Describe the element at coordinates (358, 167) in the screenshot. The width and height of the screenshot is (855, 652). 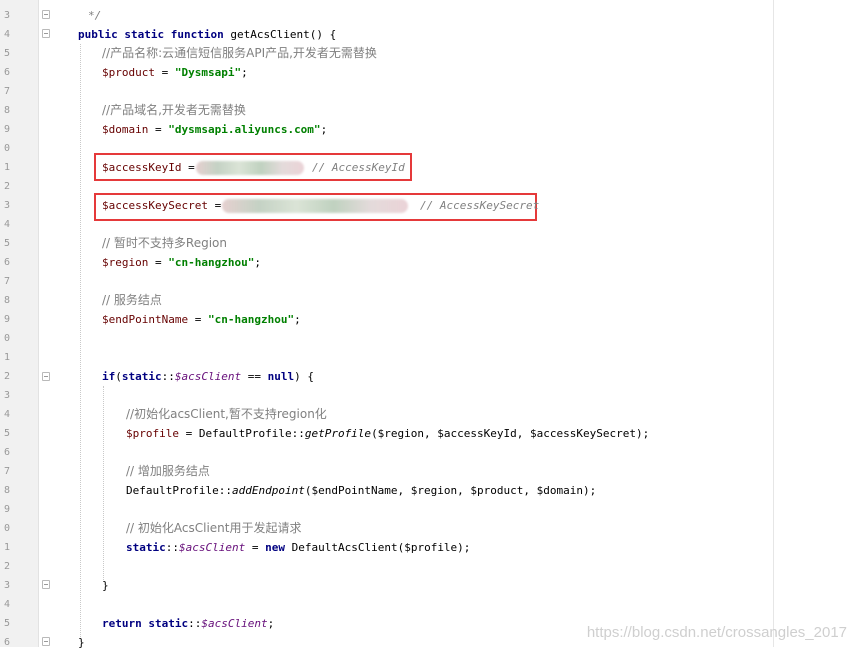
I see `code-line: // AccessKeyId` at that location.